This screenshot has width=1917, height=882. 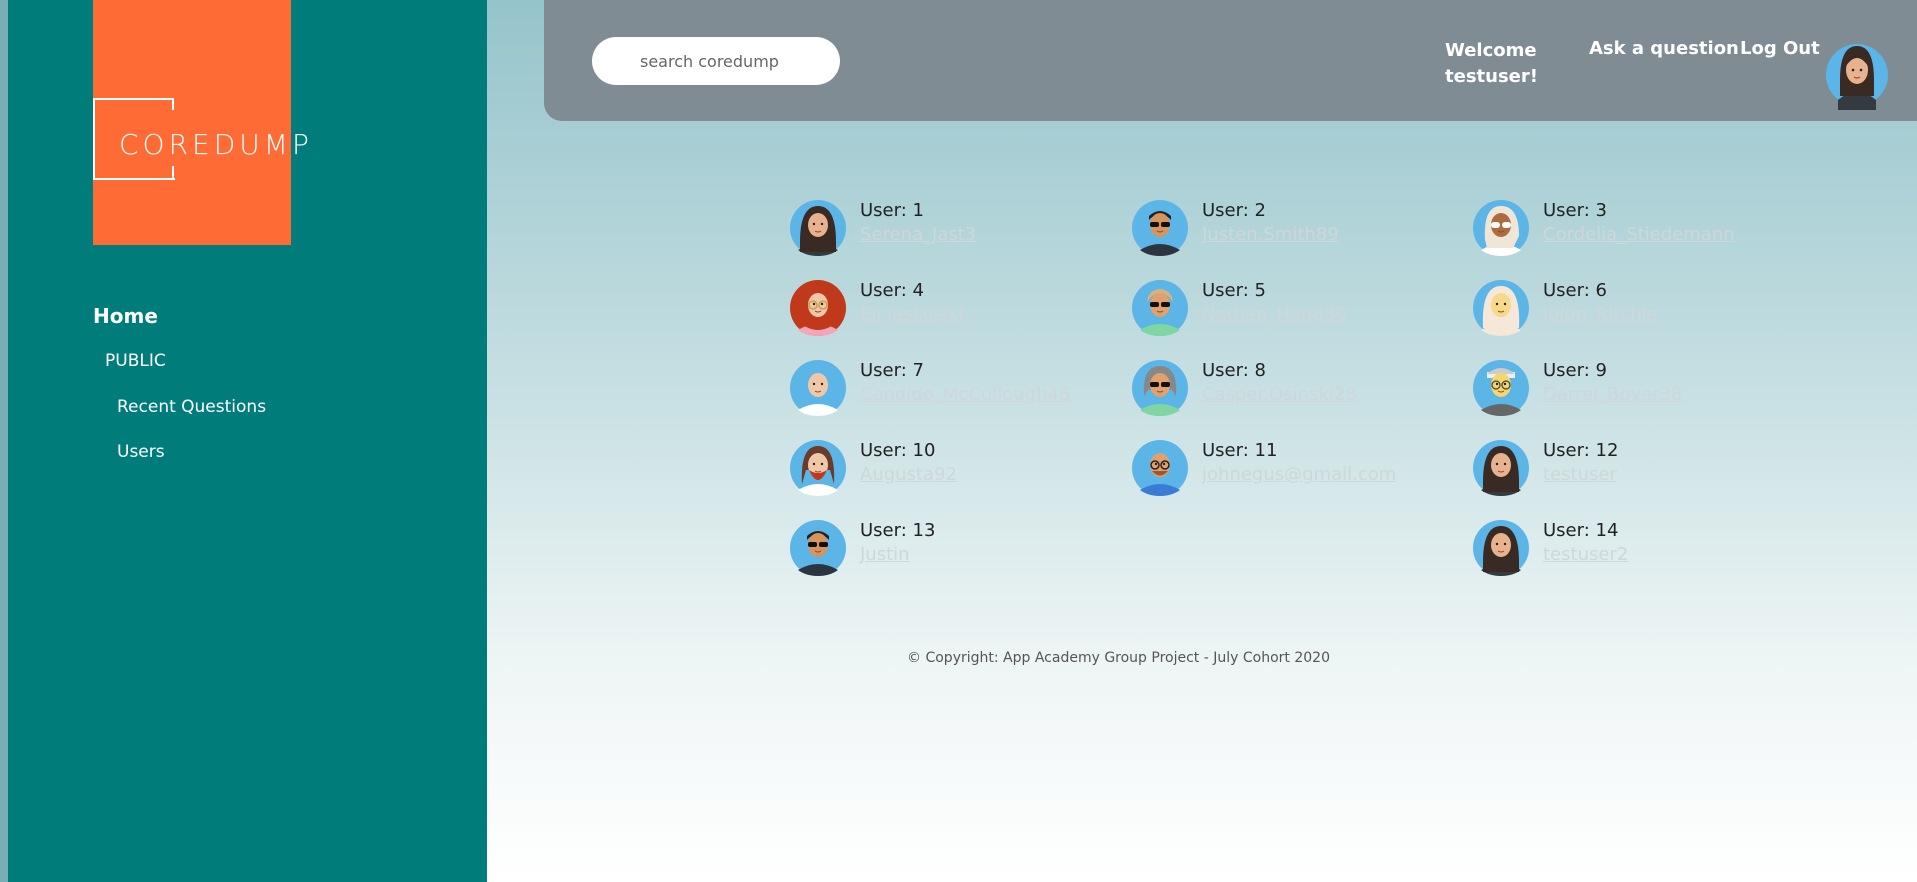 I want to click on user-id-label: User: 12, so click(x=1581, y=450).